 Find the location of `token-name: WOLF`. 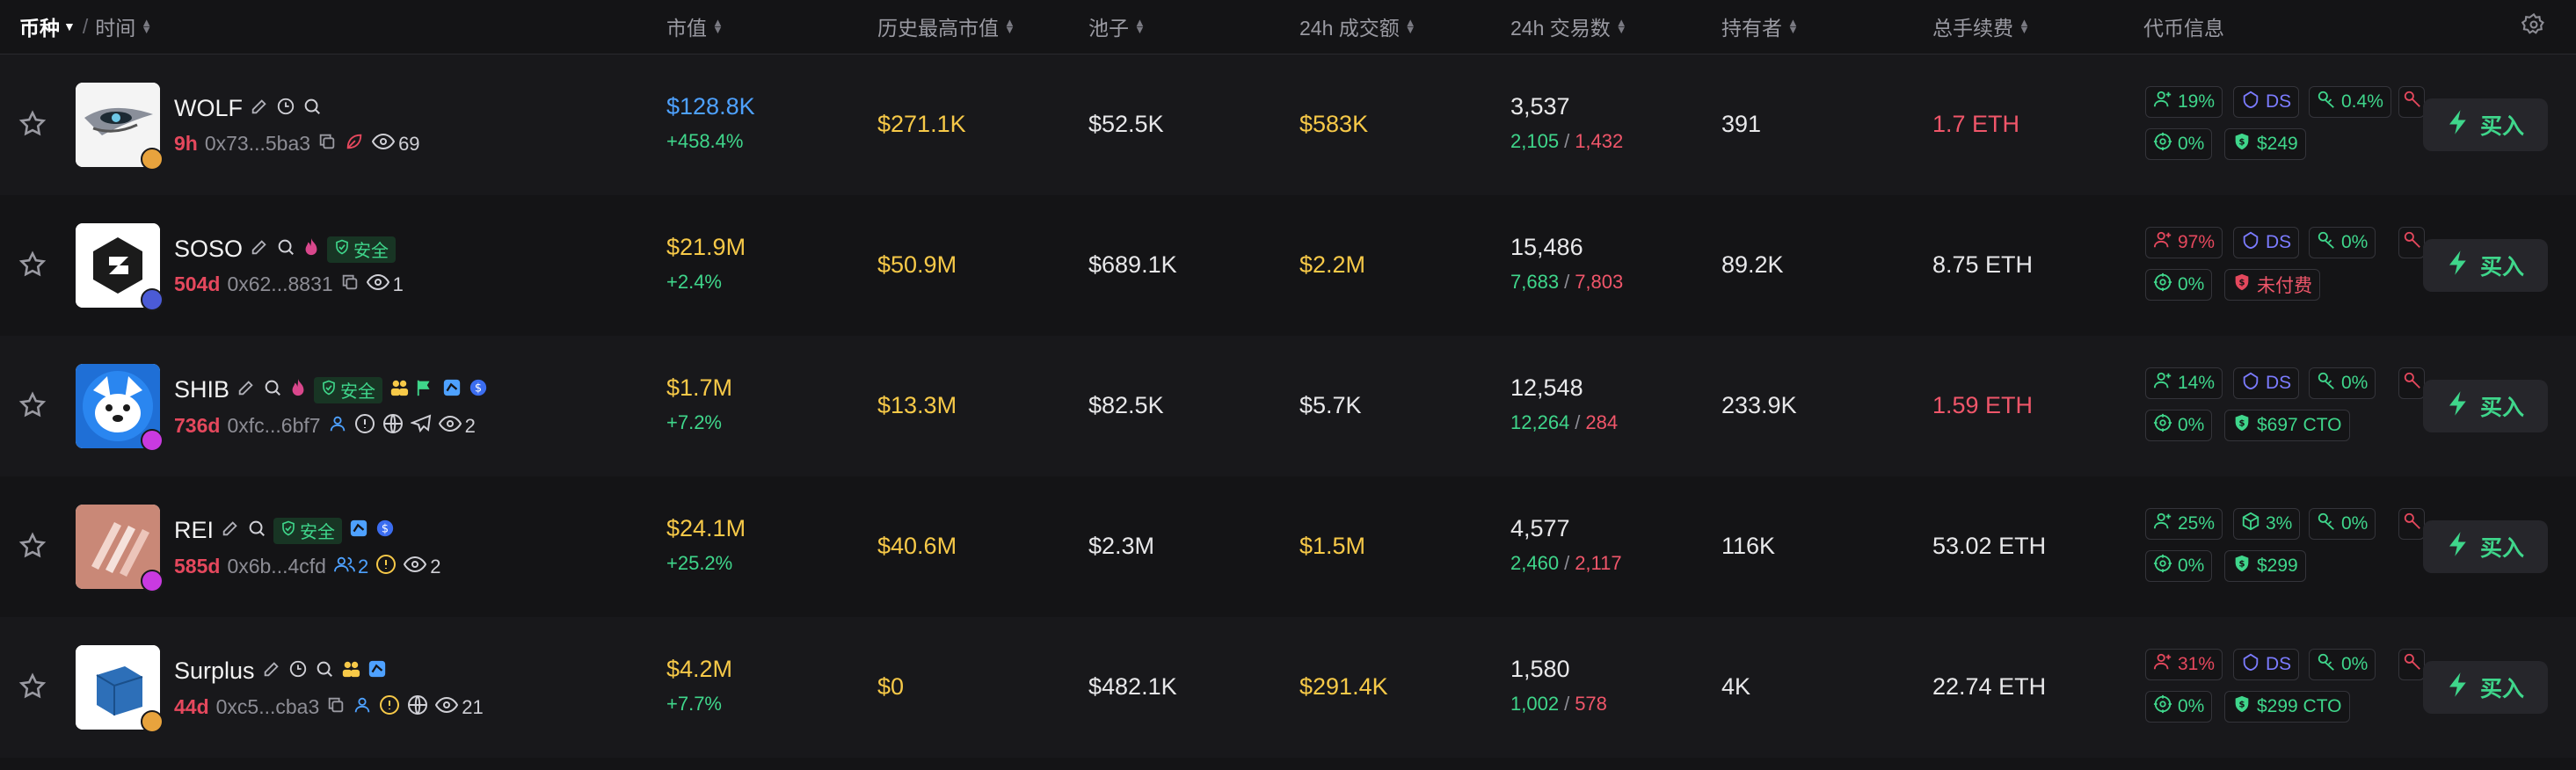

token-name: WOLF is located at coordinates (208, 108).